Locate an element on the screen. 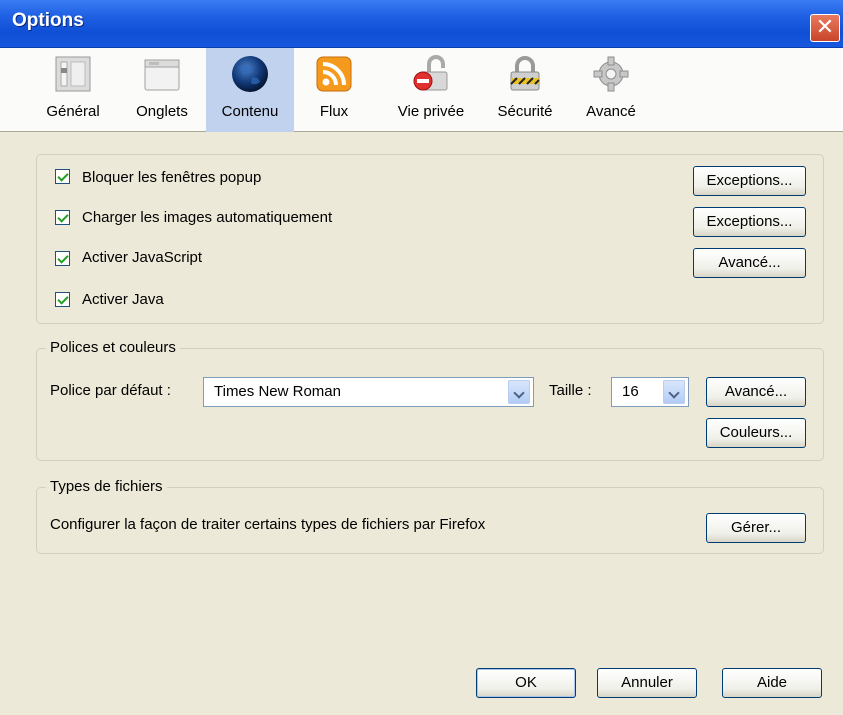 The image size is (843, 715). tab-contenu: Contenu is located at coordinates (250, 90).